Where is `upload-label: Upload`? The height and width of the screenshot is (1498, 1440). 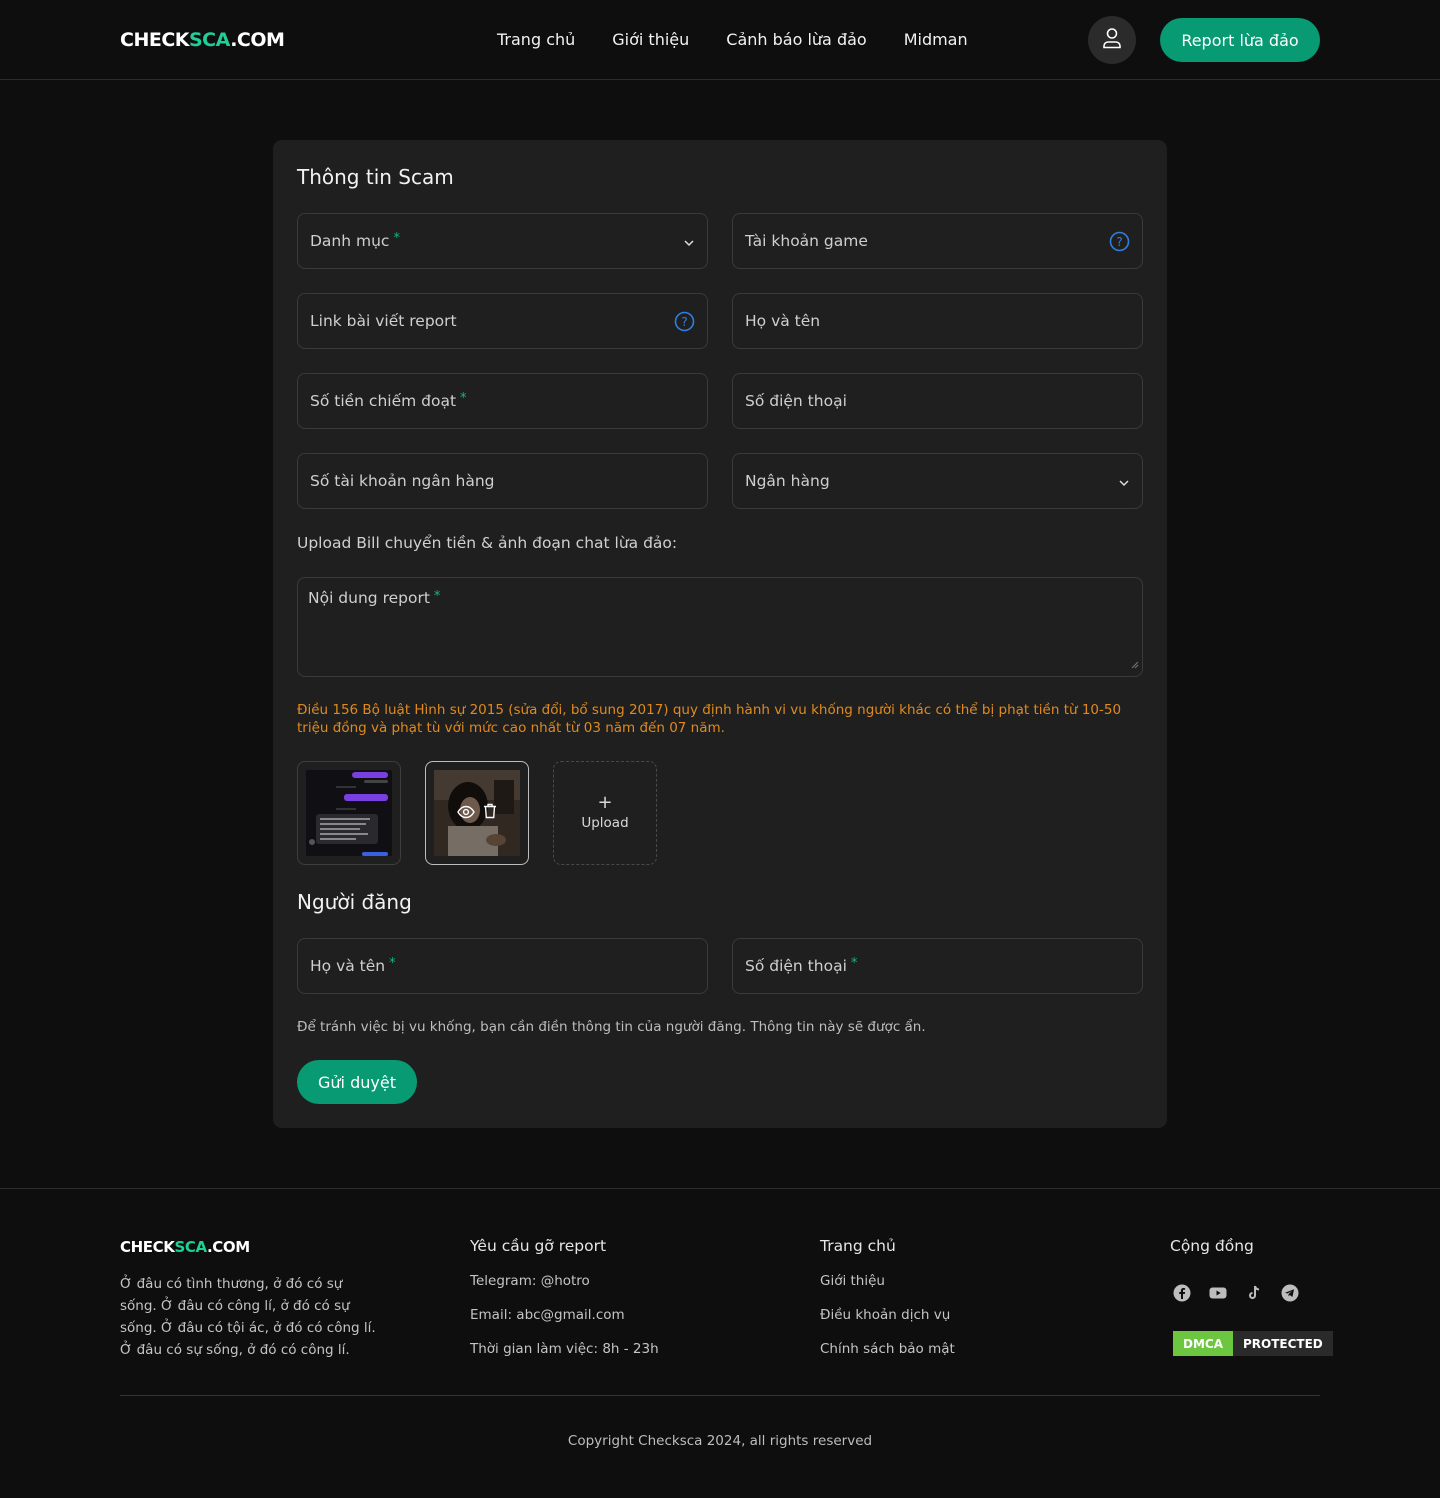 upload-label: Upload is located at coordinates (605, 823).